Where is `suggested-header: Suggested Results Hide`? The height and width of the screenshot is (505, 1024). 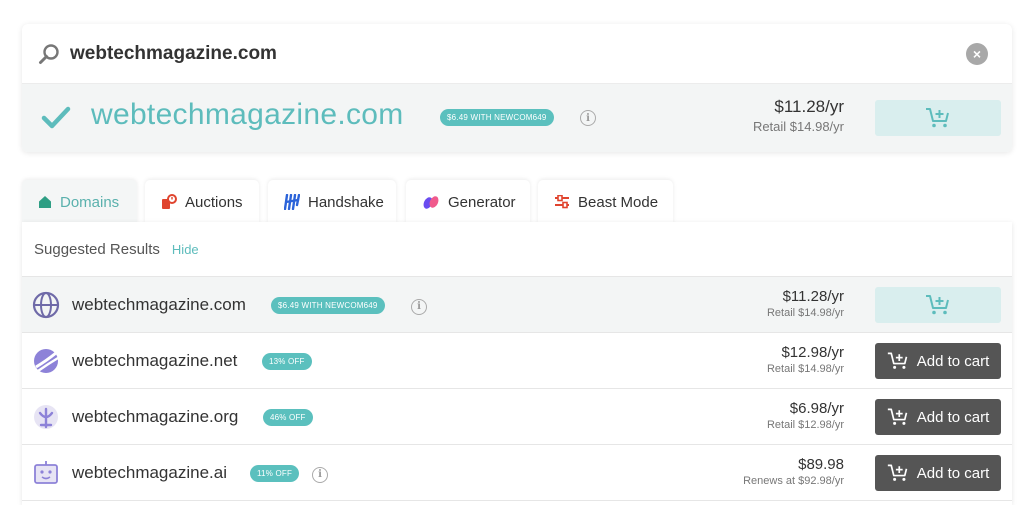 suggested-header: Suggested Results Hide is located at coordinates (517, 249).